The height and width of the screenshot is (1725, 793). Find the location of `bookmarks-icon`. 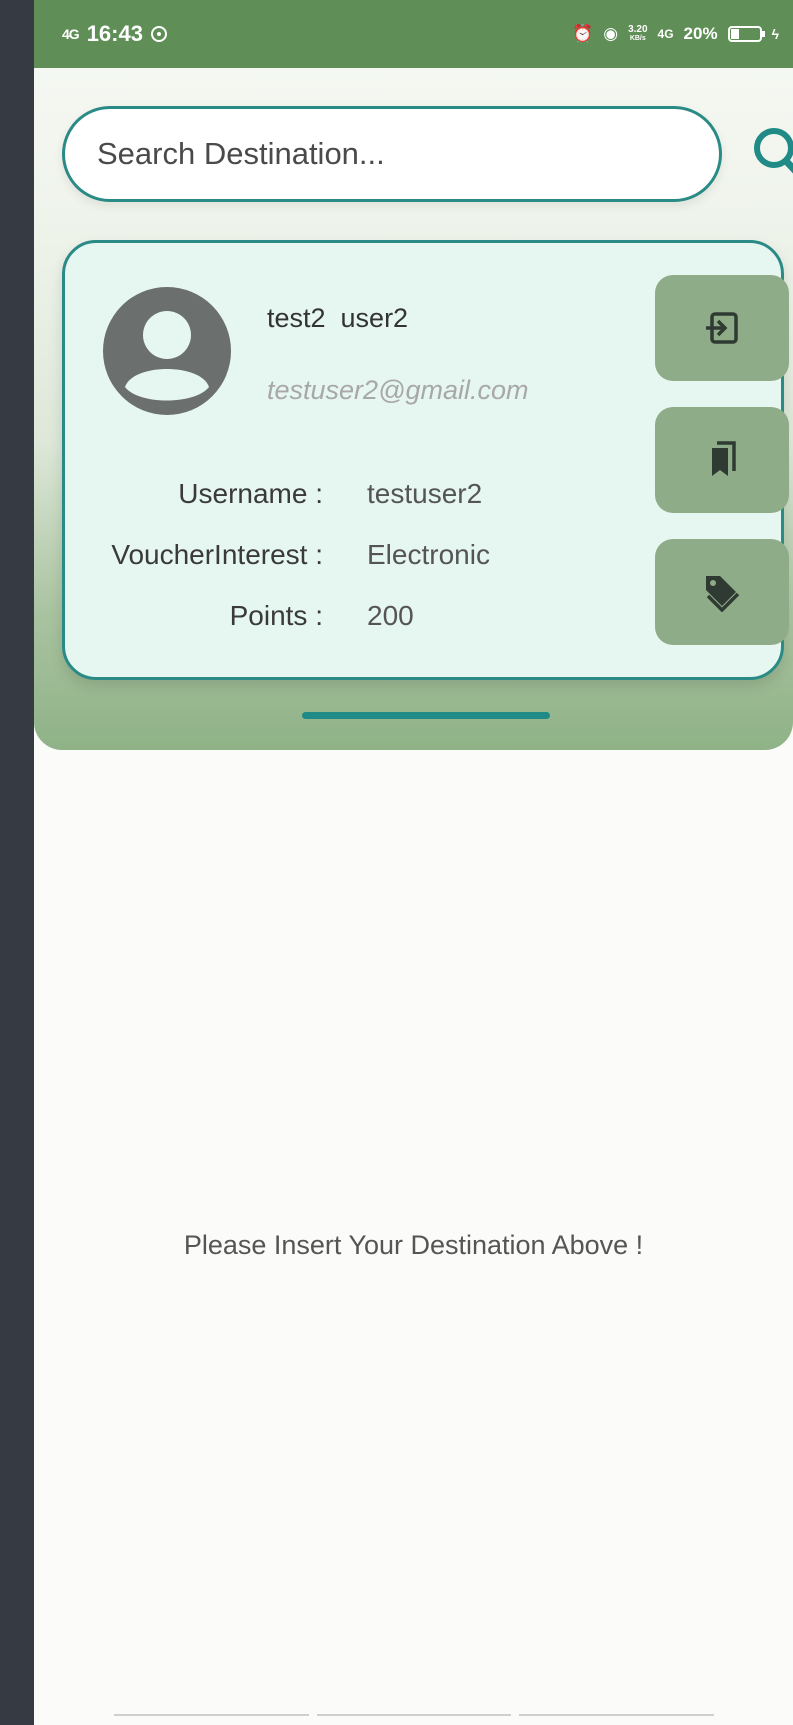

bookmarks-icon is located at coordinates (724, 458).